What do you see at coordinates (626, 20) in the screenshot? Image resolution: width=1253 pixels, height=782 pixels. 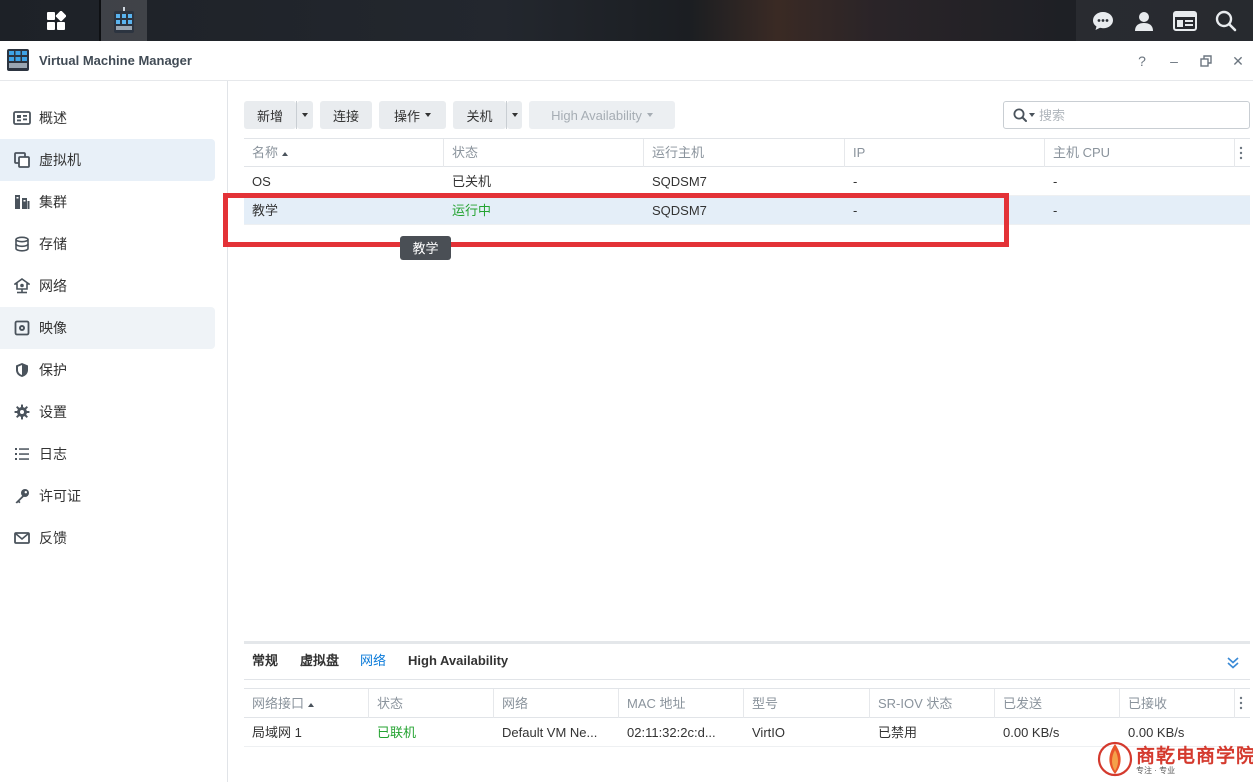 I see `desktop-taskbar` at bounding box center [626, 20].